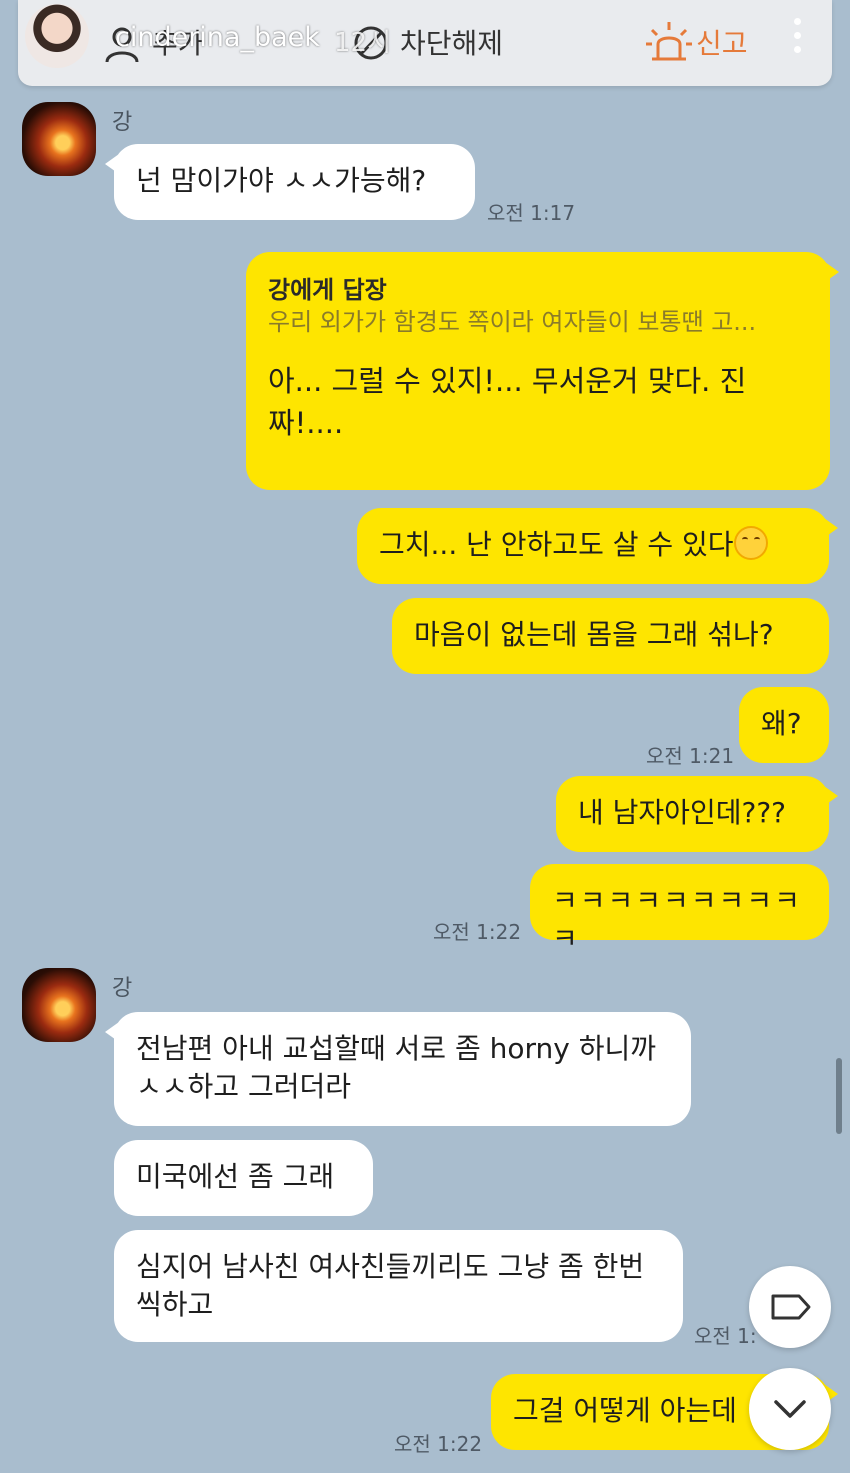 The width and height of the screenshot is (850, 1473). What do you see at coordinates (839, 1096) in the screenshot?
I see `scrollbar` at bounding box center [839, 1096].